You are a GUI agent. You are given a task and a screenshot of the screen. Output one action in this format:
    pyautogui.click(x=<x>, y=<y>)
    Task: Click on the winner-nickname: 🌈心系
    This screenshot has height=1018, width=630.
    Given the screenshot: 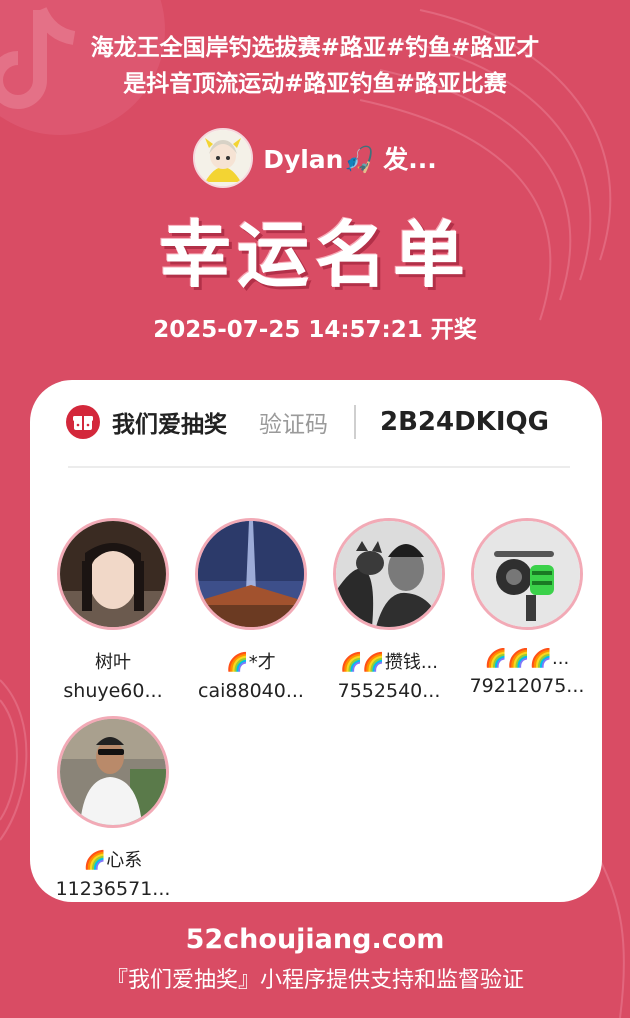 What is the action you would take?
    pyautogui.click(x=113, y=860)
    